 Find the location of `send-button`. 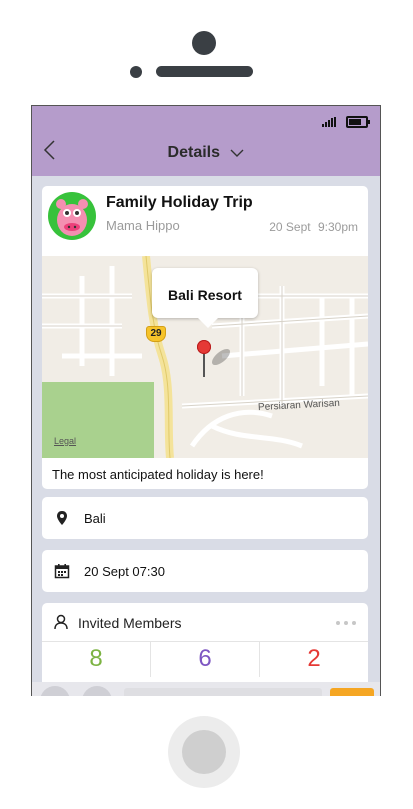

send-button is located at coordinates (352, 692).